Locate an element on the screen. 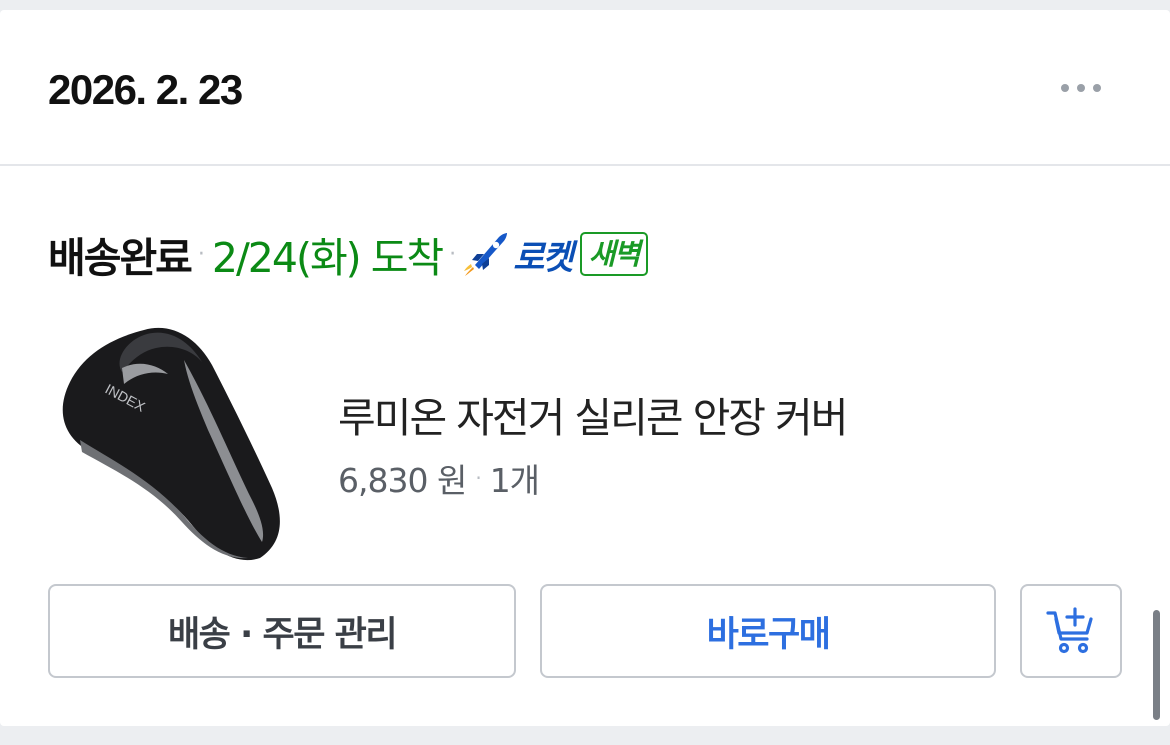 The width and height of the screenshot is (1170, 745). bicycle-saddle-image: INDEX is located at coordinates (171, 444).